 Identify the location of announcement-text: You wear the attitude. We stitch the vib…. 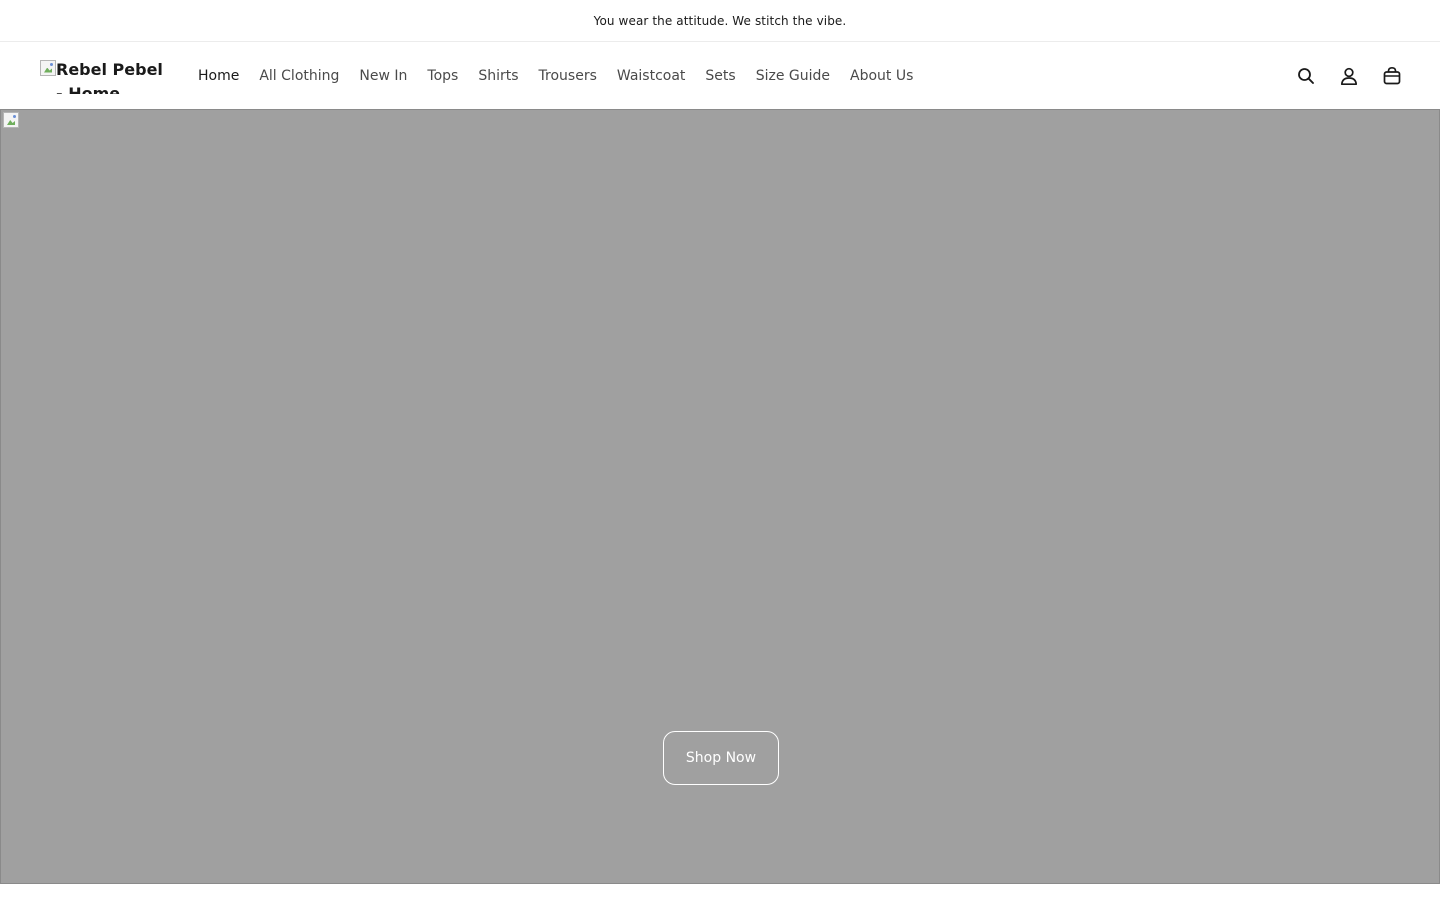
(720, 20).